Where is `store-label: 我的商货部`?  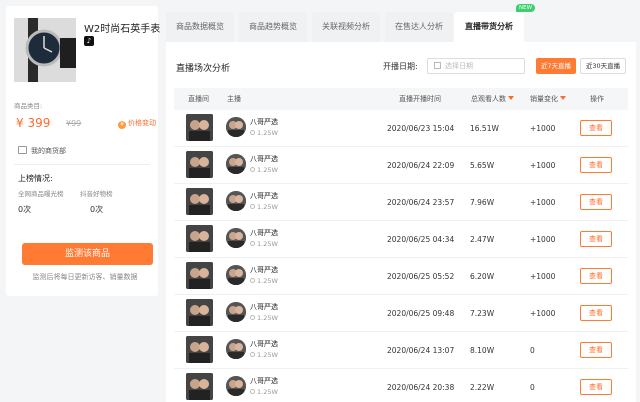
store-label: 我的商货部 is located at coordinates (48, 151).